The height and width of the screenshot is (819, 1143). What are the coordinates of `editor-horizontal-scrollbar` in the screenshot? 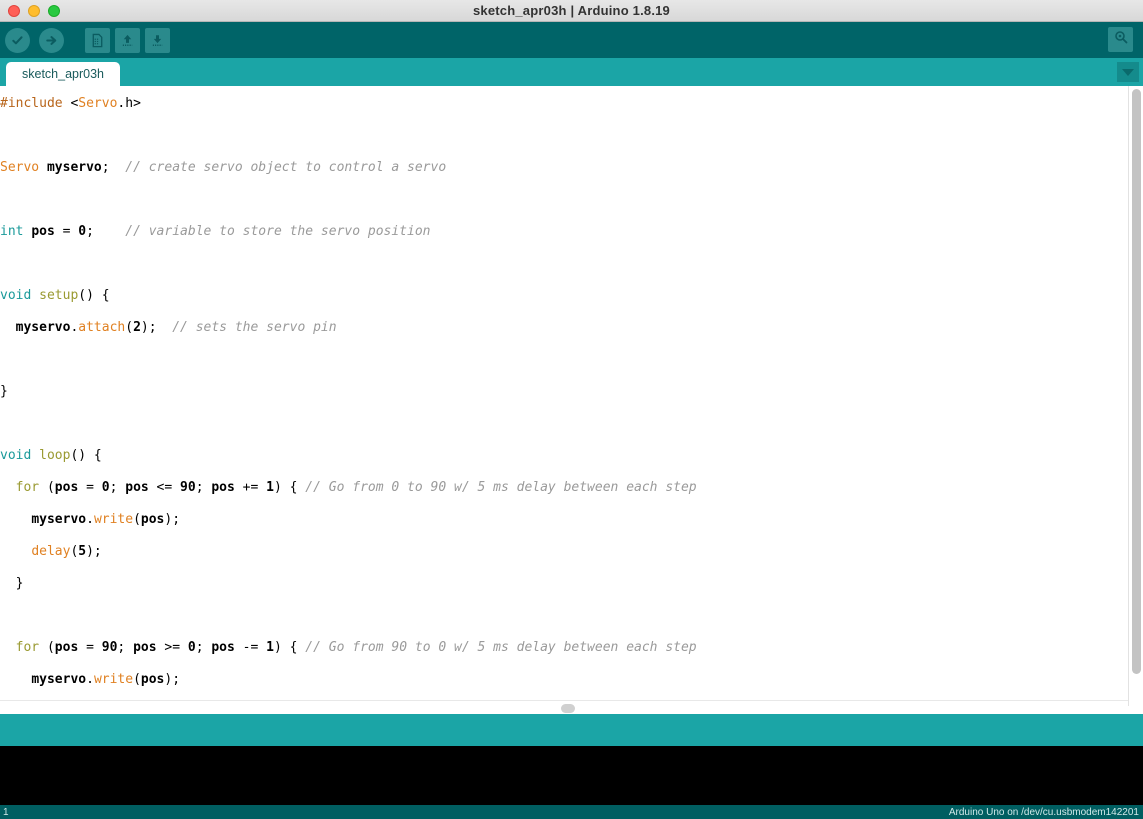 It's located at (564, 707).